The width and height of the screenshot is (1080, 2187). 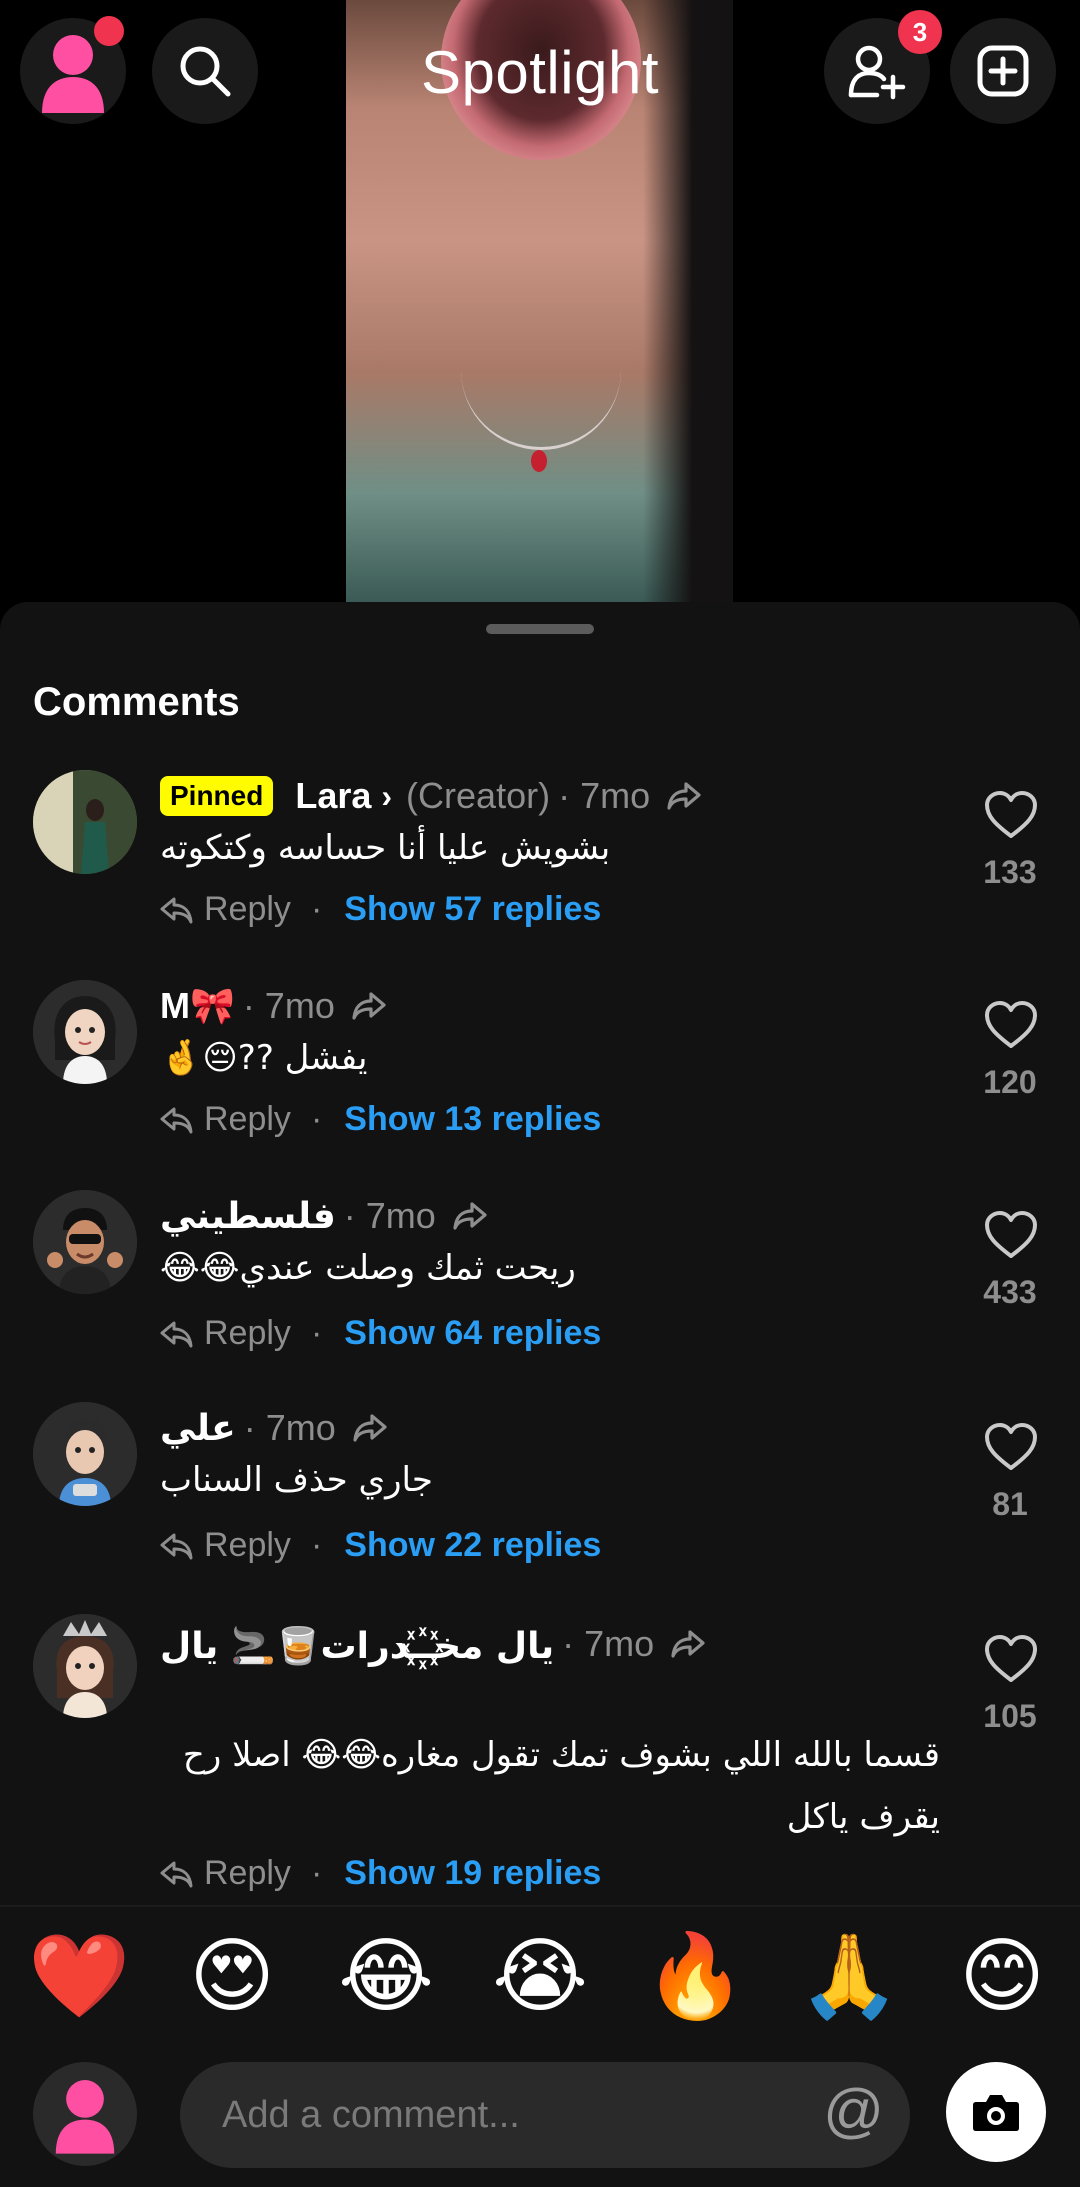 I want to click on reaction-crying: 😭, so click(x=540, y=1977).